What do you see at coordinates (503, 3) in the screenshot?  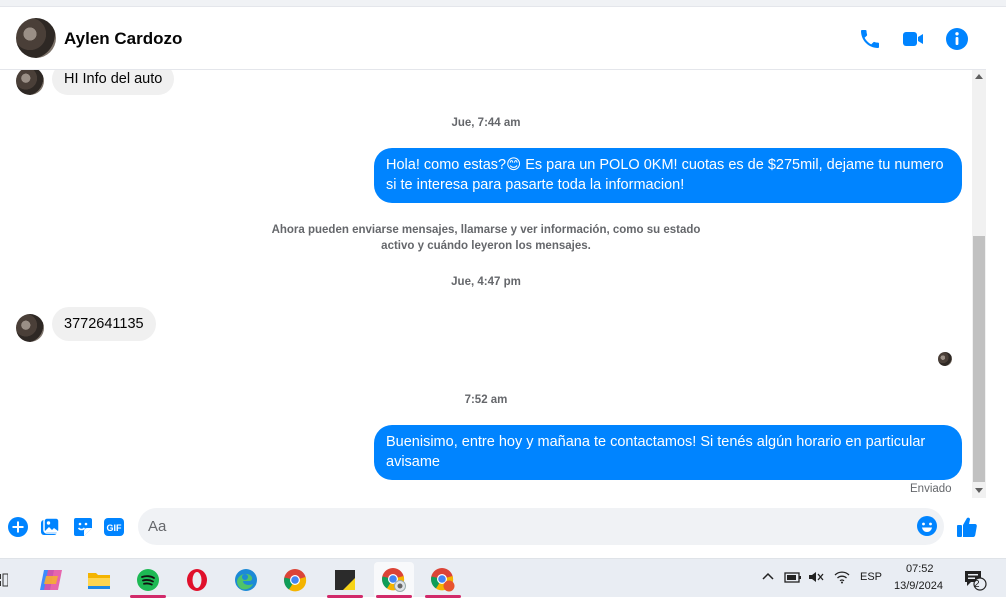 I see `top-edge` at bounding box center [503, 3].